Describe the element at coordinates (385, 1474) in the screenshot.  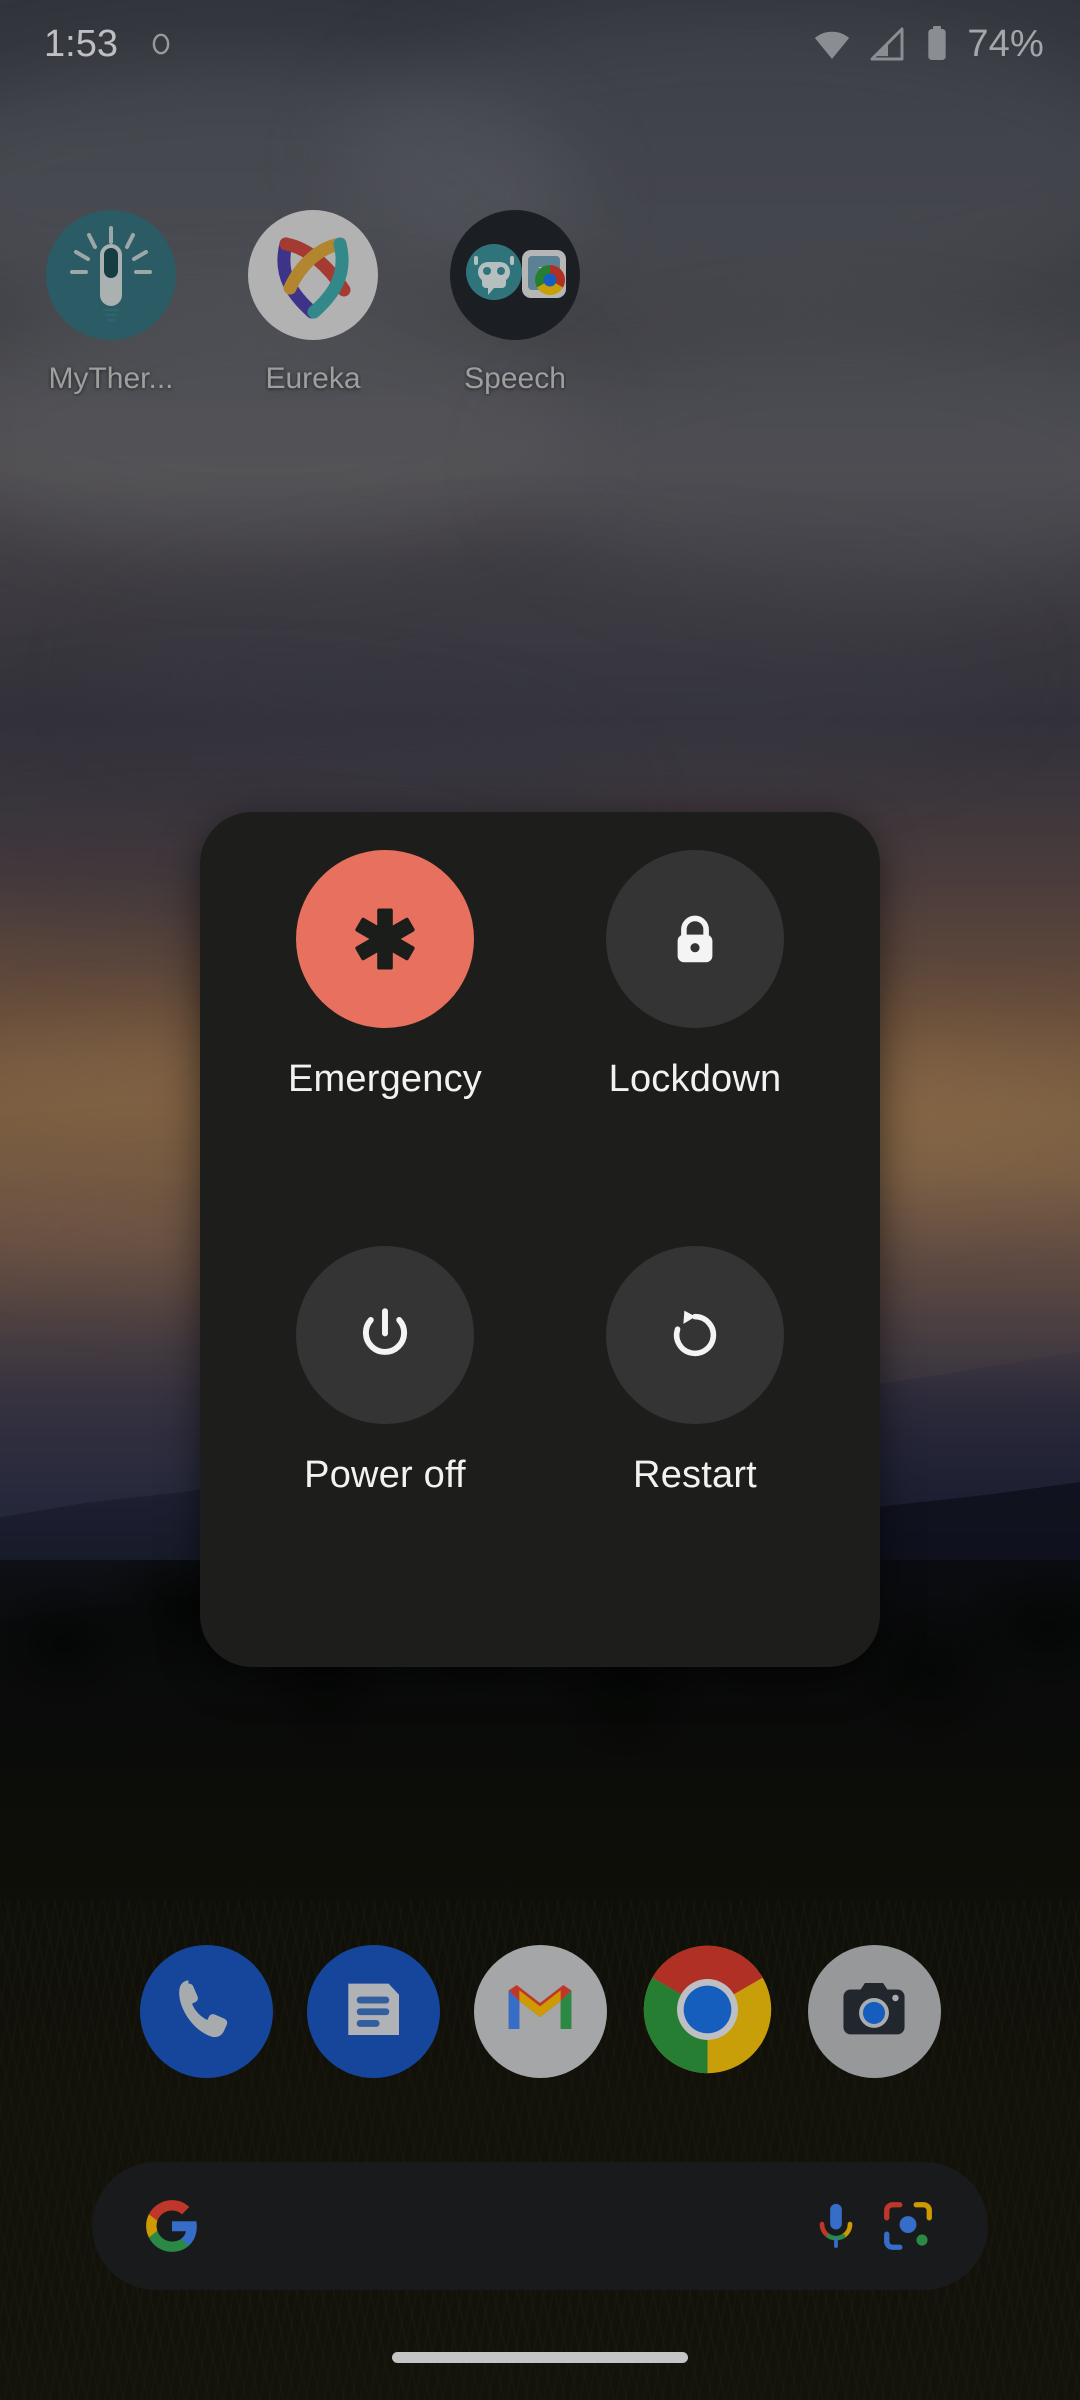
I see `power-menu-item-label: Power off` at that location.